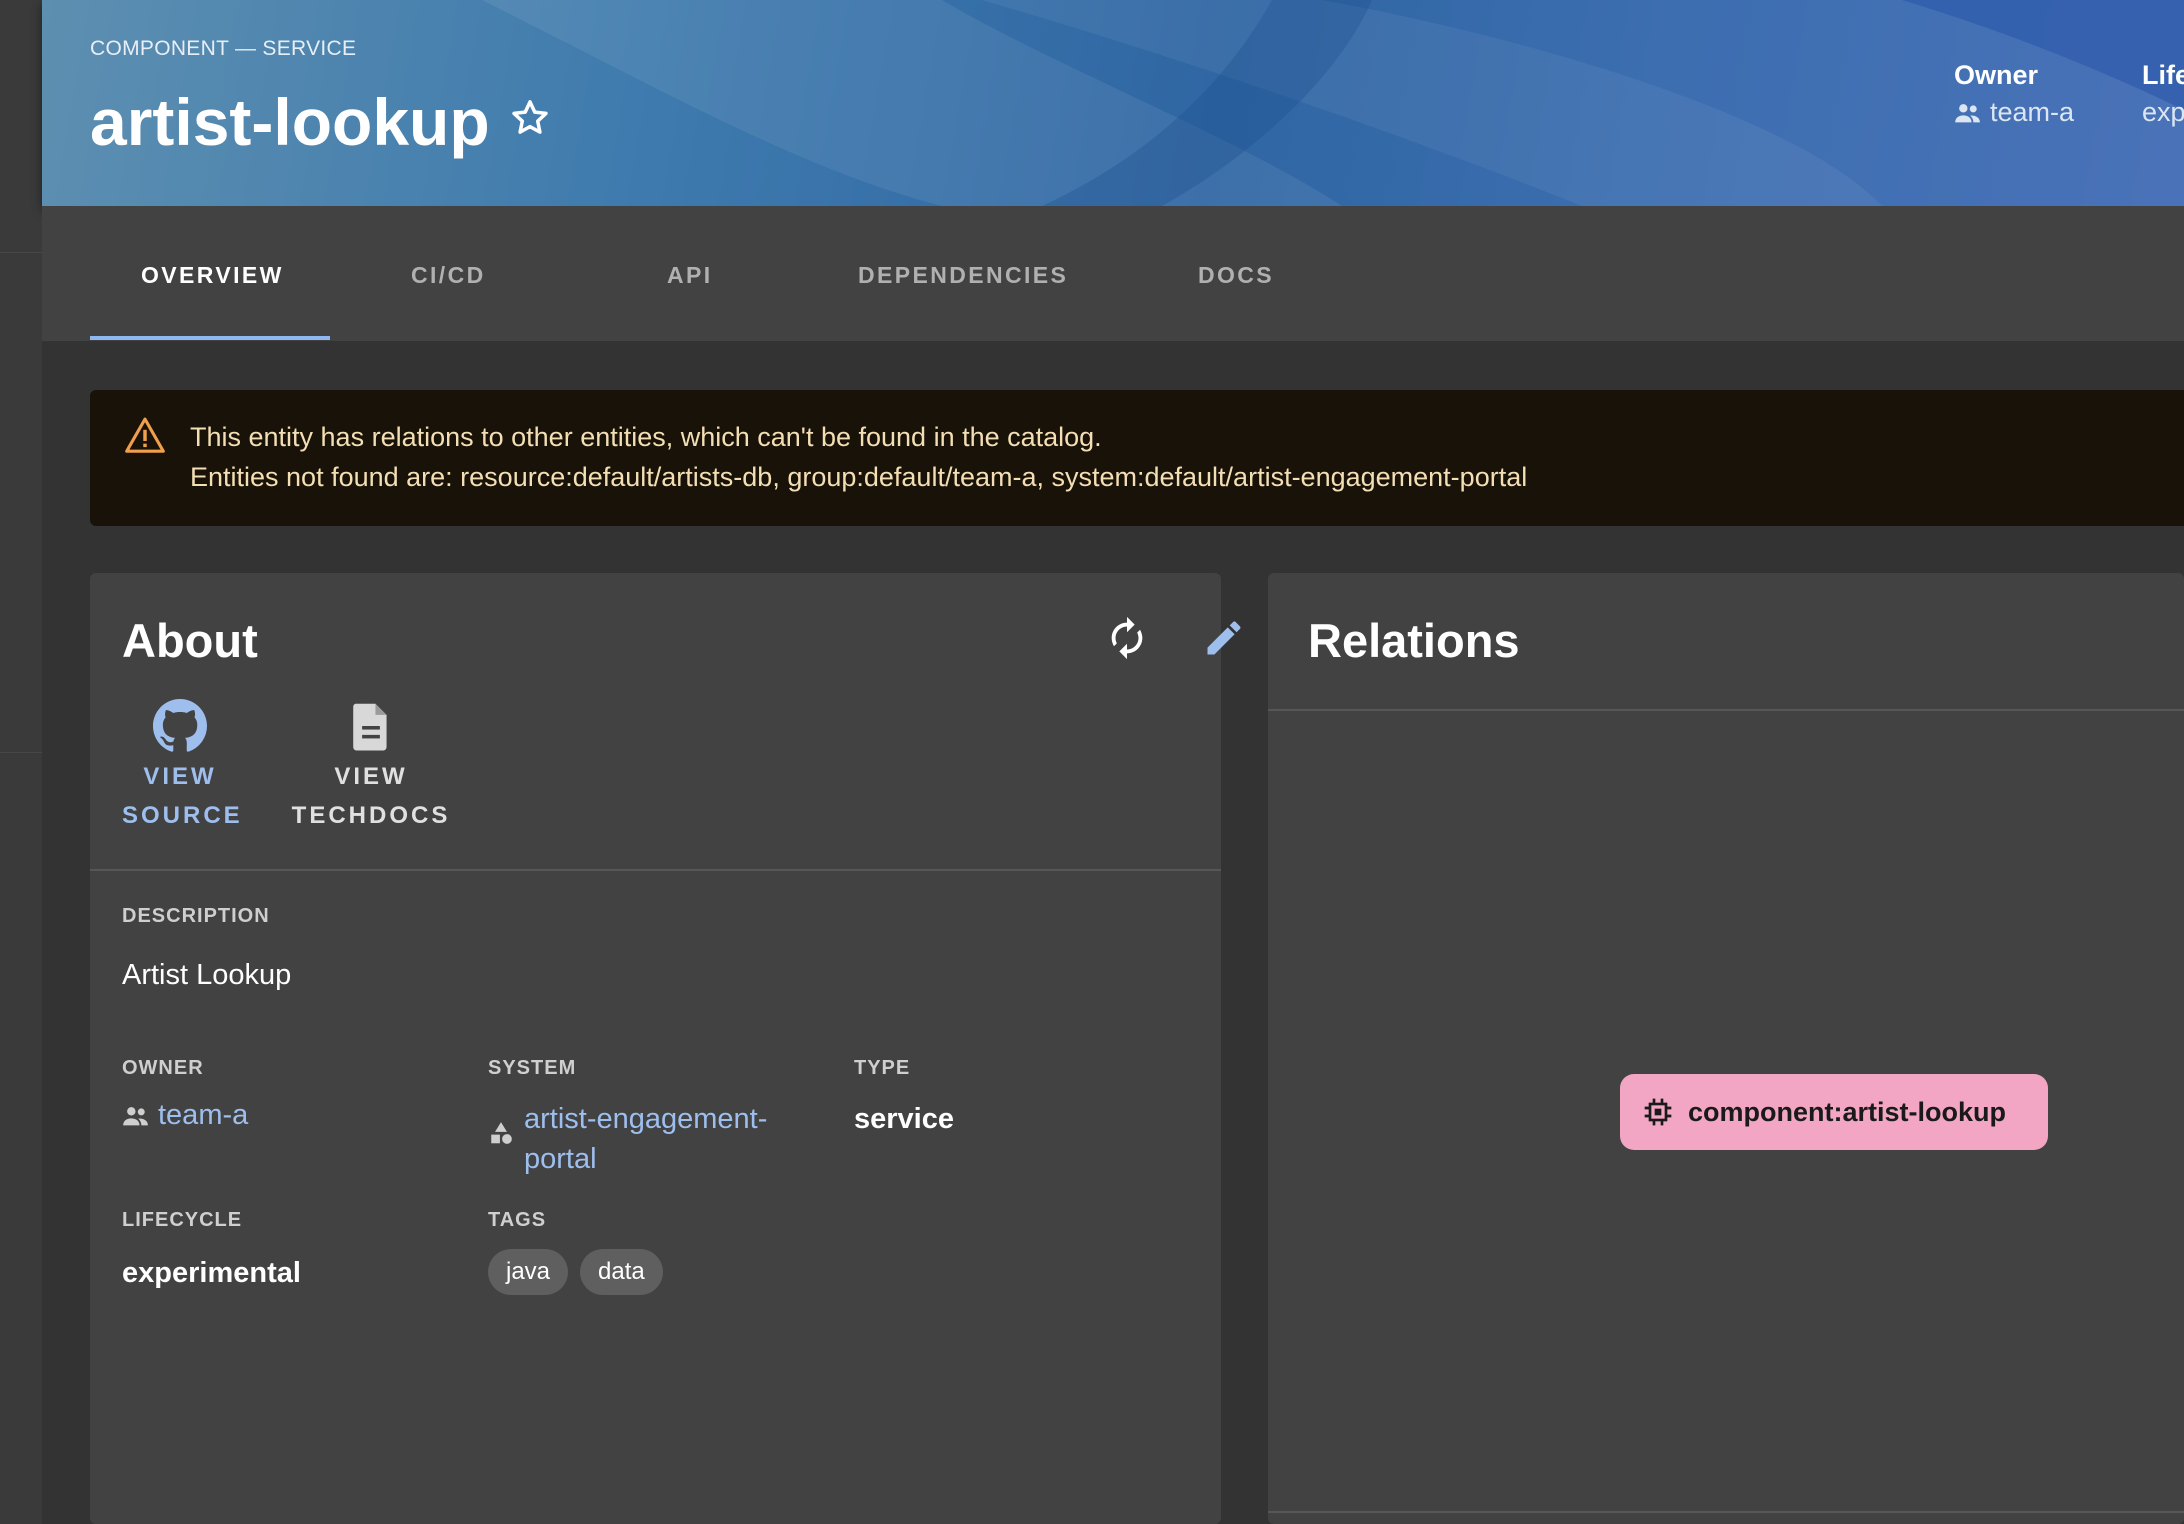 The height and width of the screenshot is (1524, 2184). Describe the element at coordinates (290, 122) in the screenshot. I see `page-title: artist-lookup` at that location.